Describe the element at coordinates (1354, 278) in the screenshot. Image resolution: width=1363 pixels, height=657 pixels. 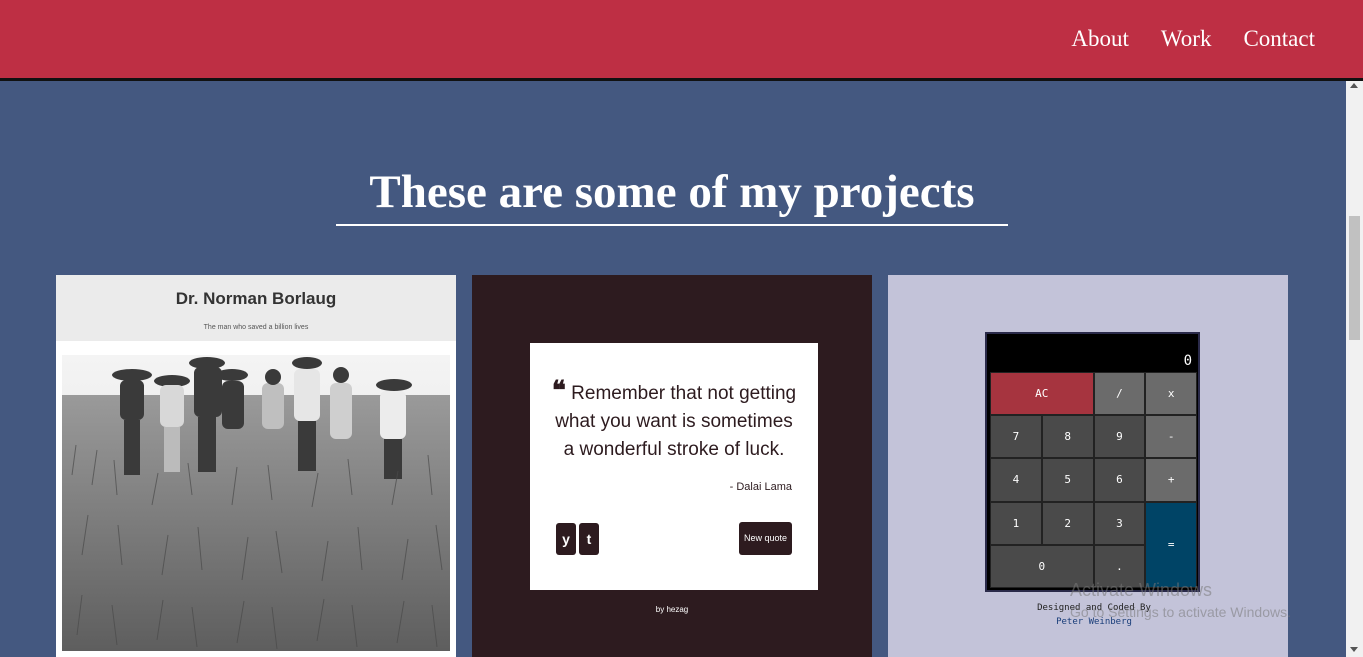
I see `scrollbar-thumb` at that location.